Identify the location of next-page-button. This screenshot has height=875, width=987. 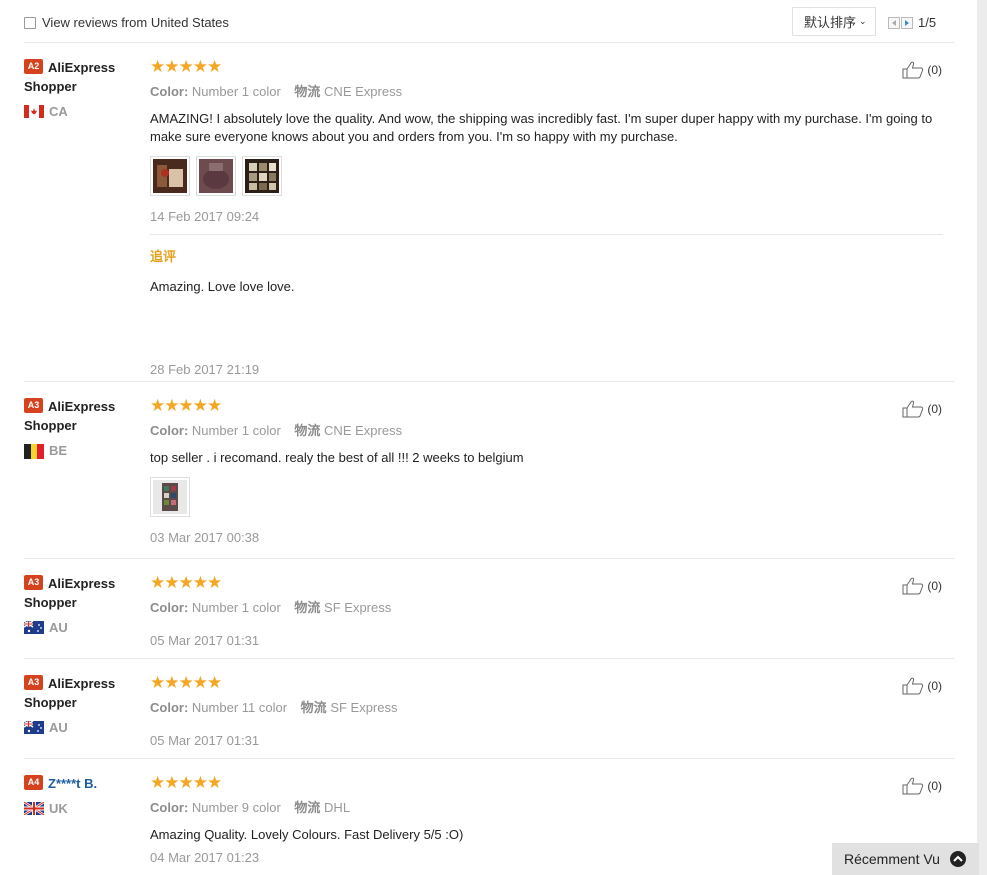
(907, 22).